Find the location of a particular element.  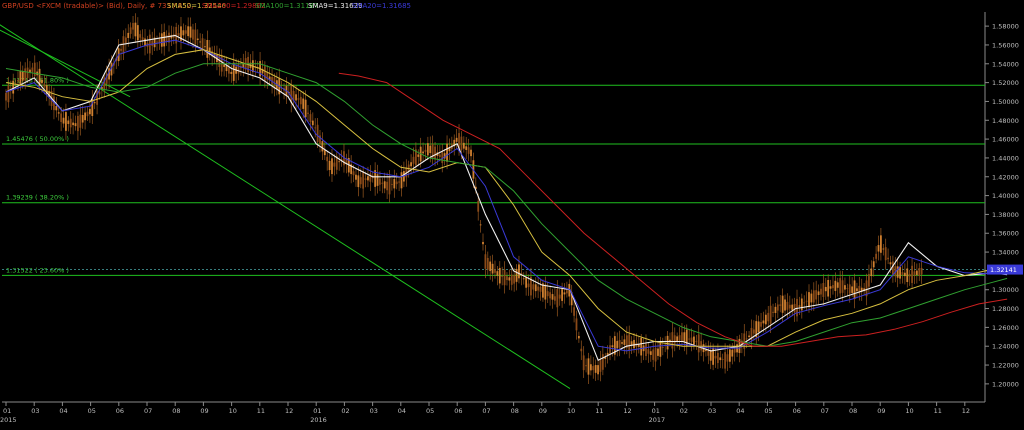

x-tick-label: 01 is located at coordinates (7, 411).